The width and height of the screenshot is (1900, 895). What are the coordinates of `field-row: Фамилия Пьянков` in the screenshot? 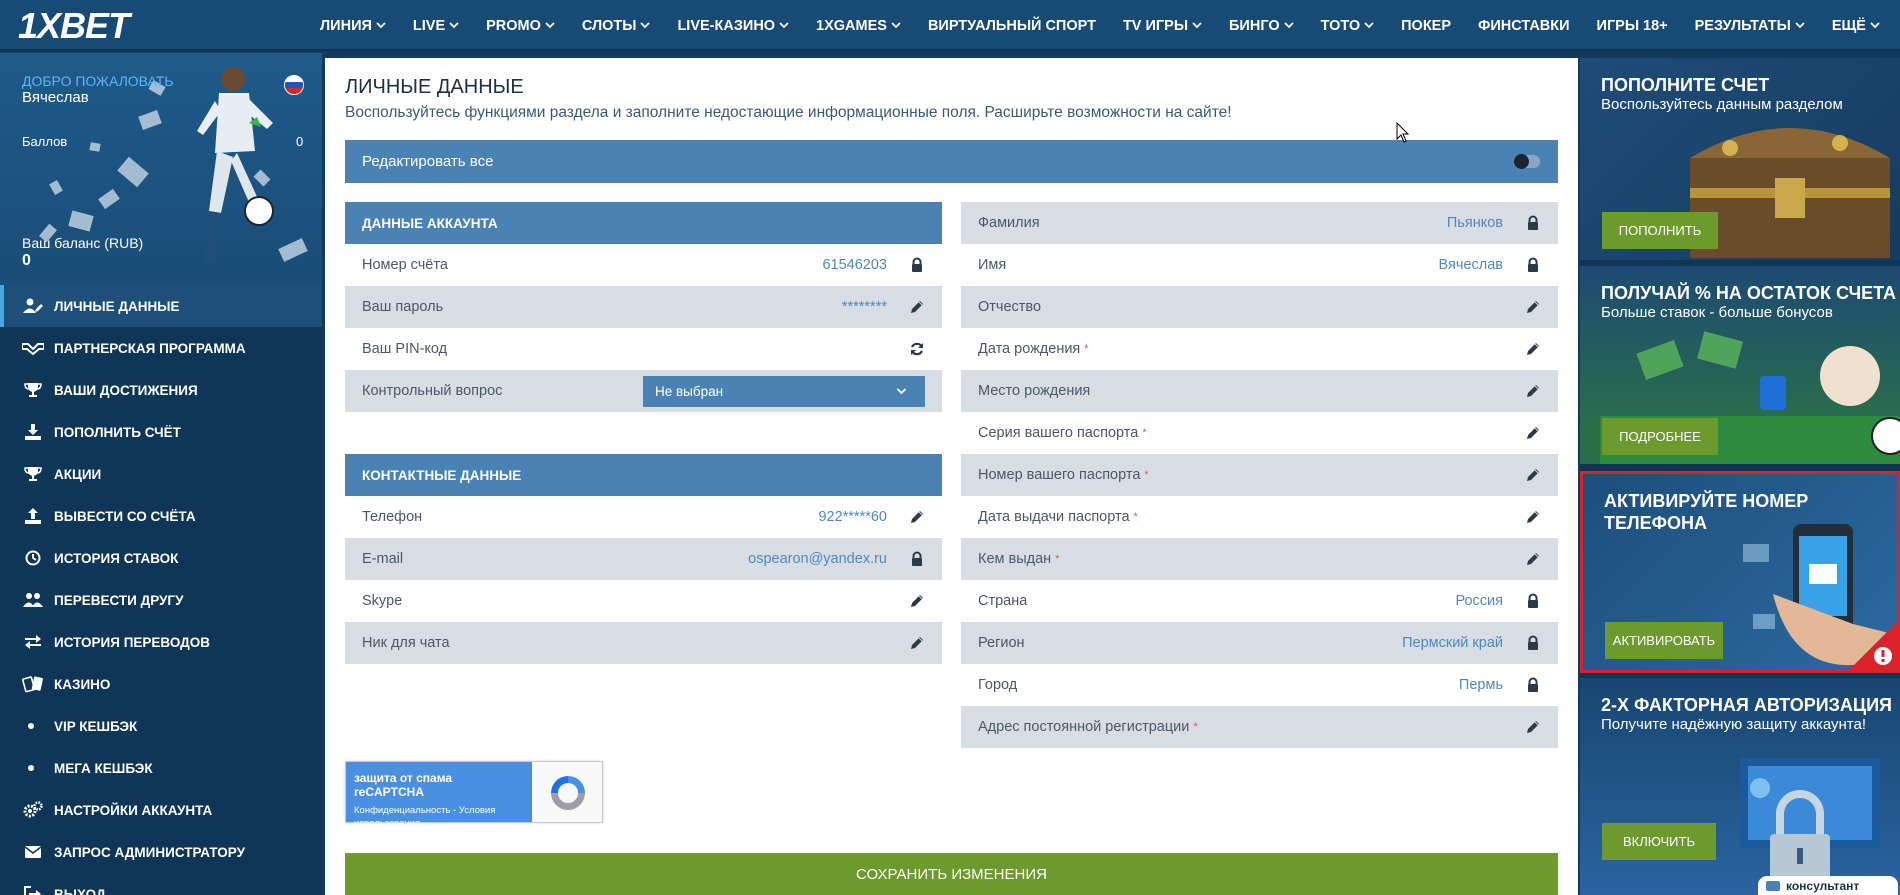 It's located at (1259, 223).